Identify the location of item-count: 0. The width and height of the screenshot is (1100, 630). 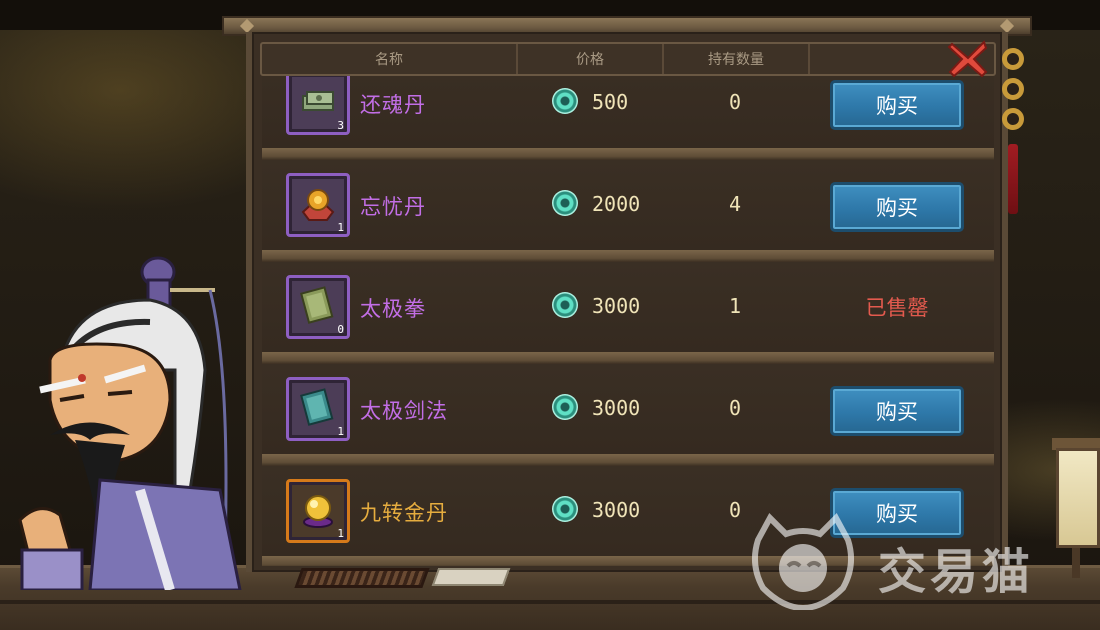
(340, 329).